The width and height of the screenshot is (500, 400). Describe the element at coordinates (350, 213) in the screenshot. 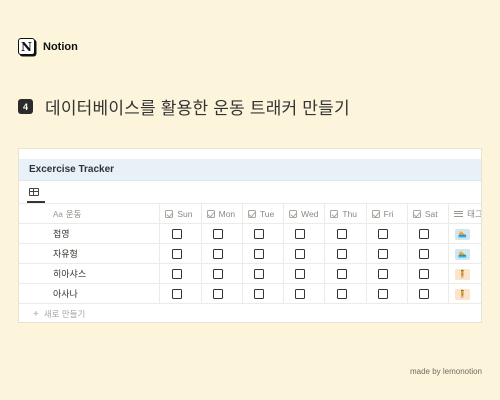

I see `column-header-label: Thu` at that location.